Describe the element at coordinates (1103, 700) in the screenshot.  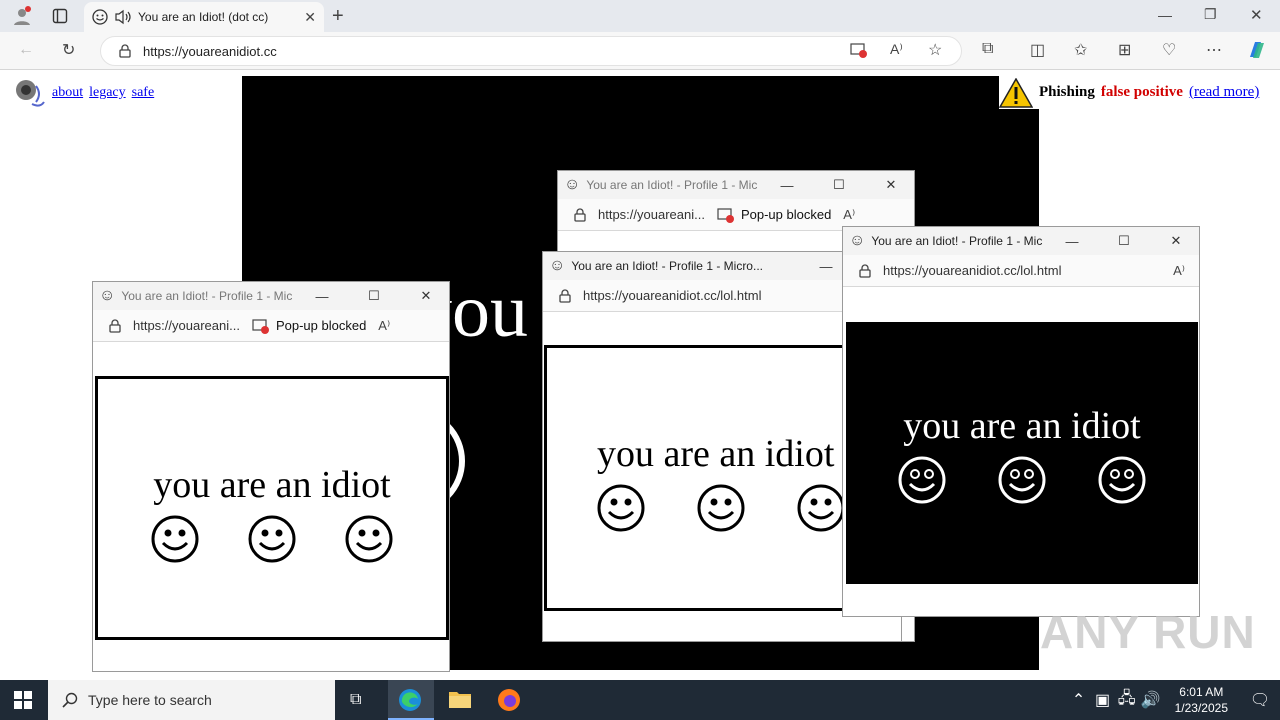
I see `device-icon: ▣` at that location.